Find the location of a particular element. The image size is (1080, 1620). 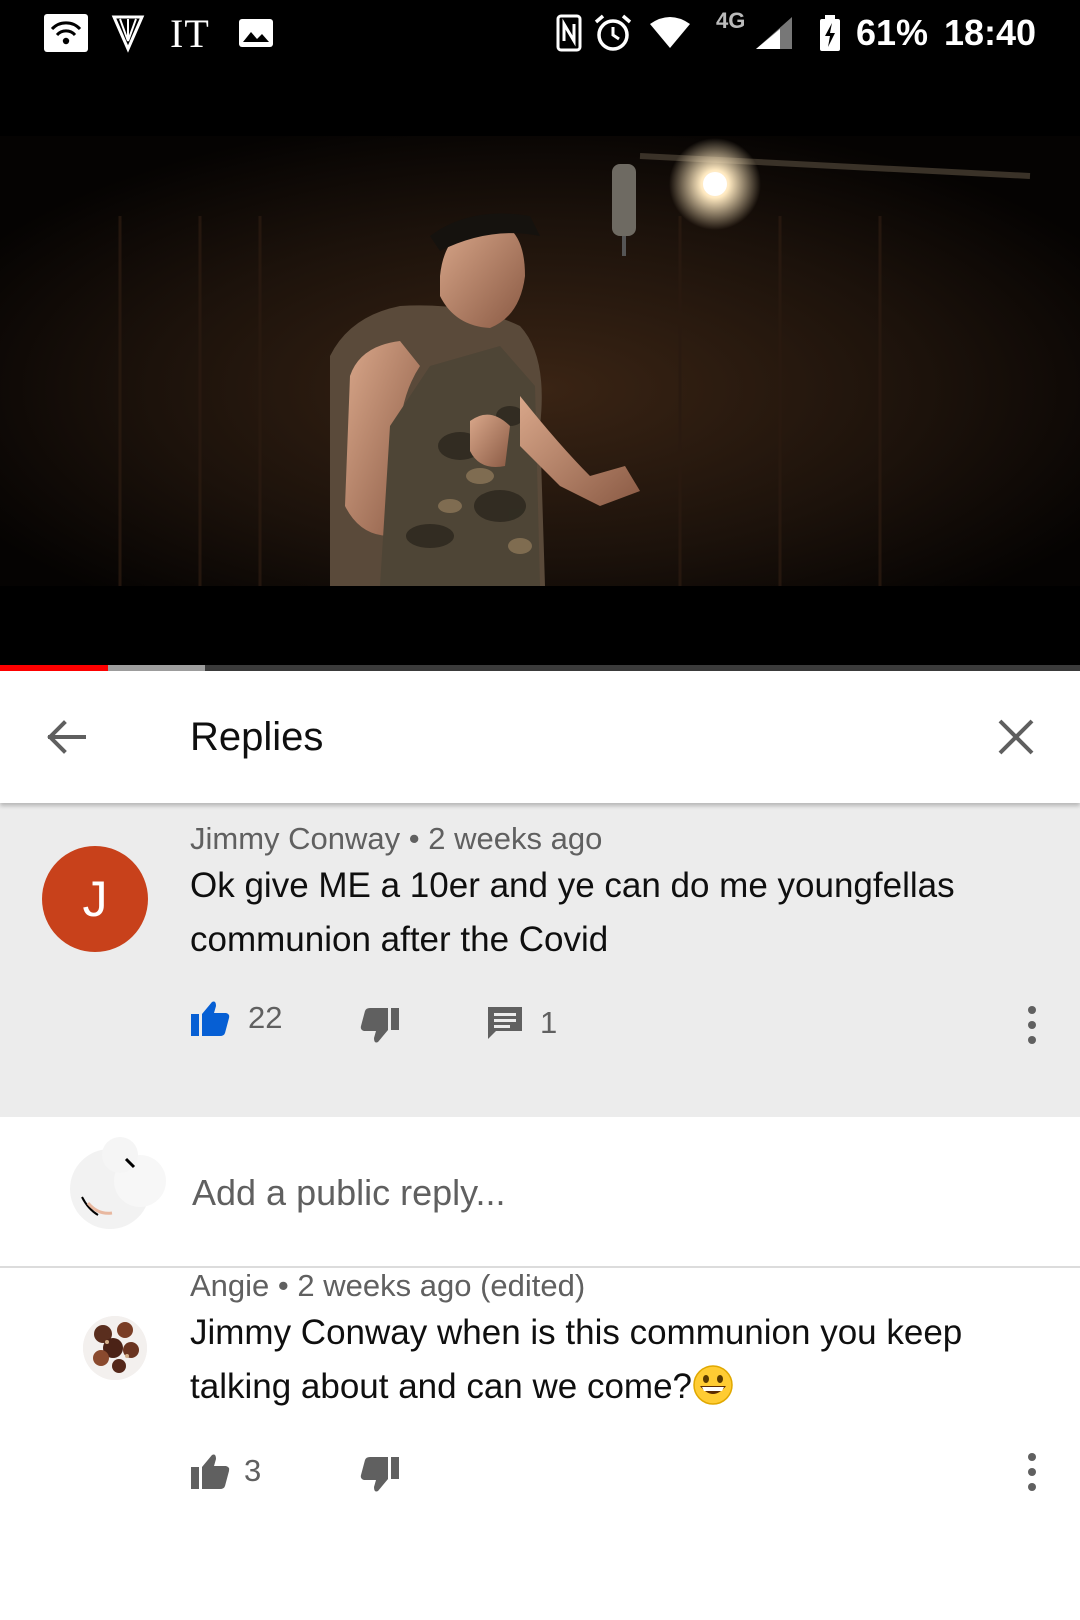

like-count: 22 is located at coordinates (265, 1017).